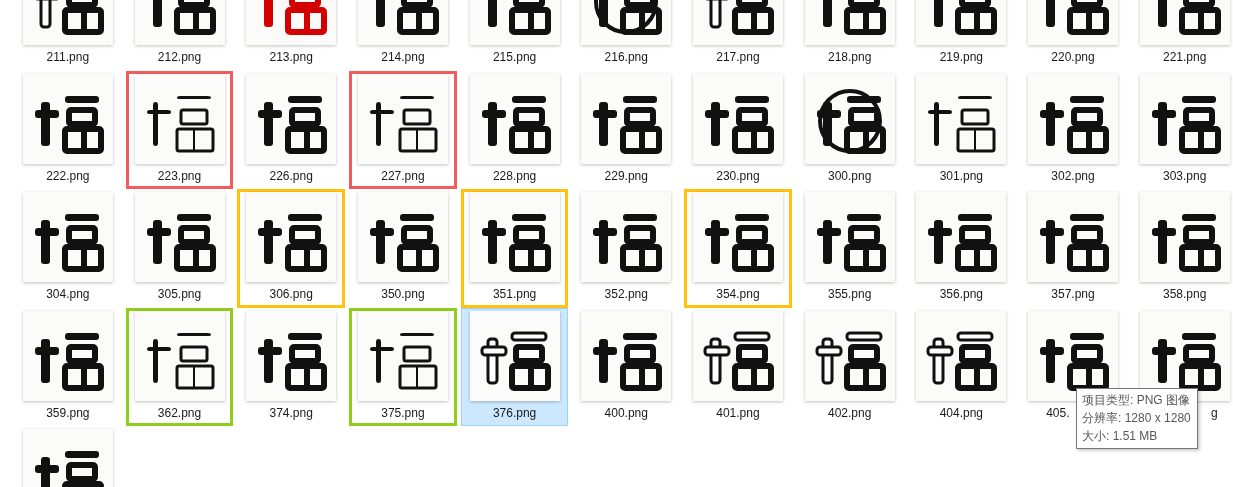 The height and width of the screenshot is (487, 1233). What do you see at coordinates (961, 57) in the screenshot?
I see `file-name: 219.png` at bounding box center [961, 57].